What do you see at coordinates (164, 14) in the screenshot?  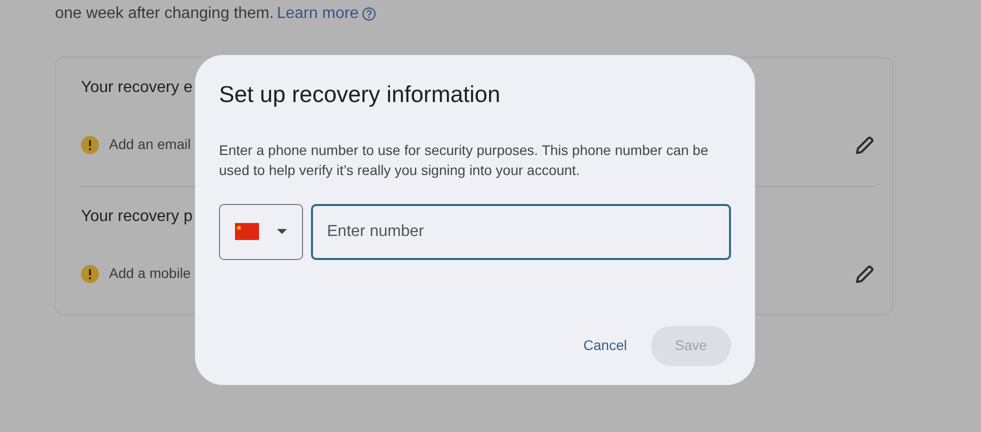 I see `intro-text: one week after changing them.` at bounding box center [164, 14].